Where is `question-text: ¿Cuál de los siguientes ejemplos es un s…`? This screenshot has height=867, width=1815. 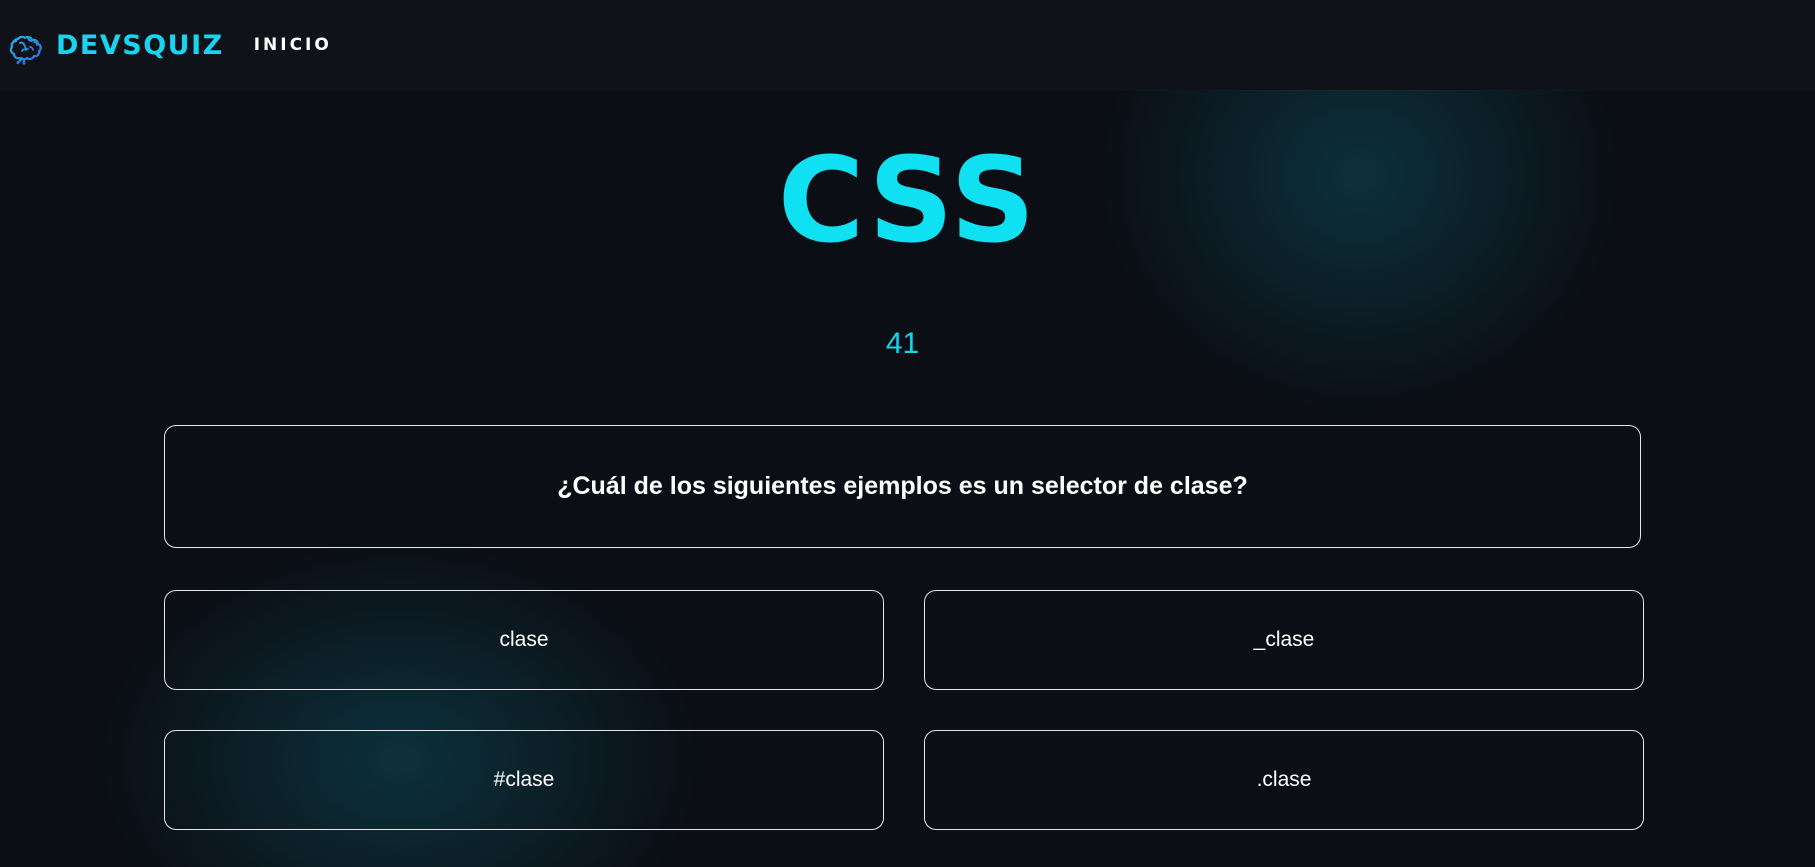
question-text: ¿Cuál de los siguientes ejemplos es un s… is located at coordinates (902, 486).